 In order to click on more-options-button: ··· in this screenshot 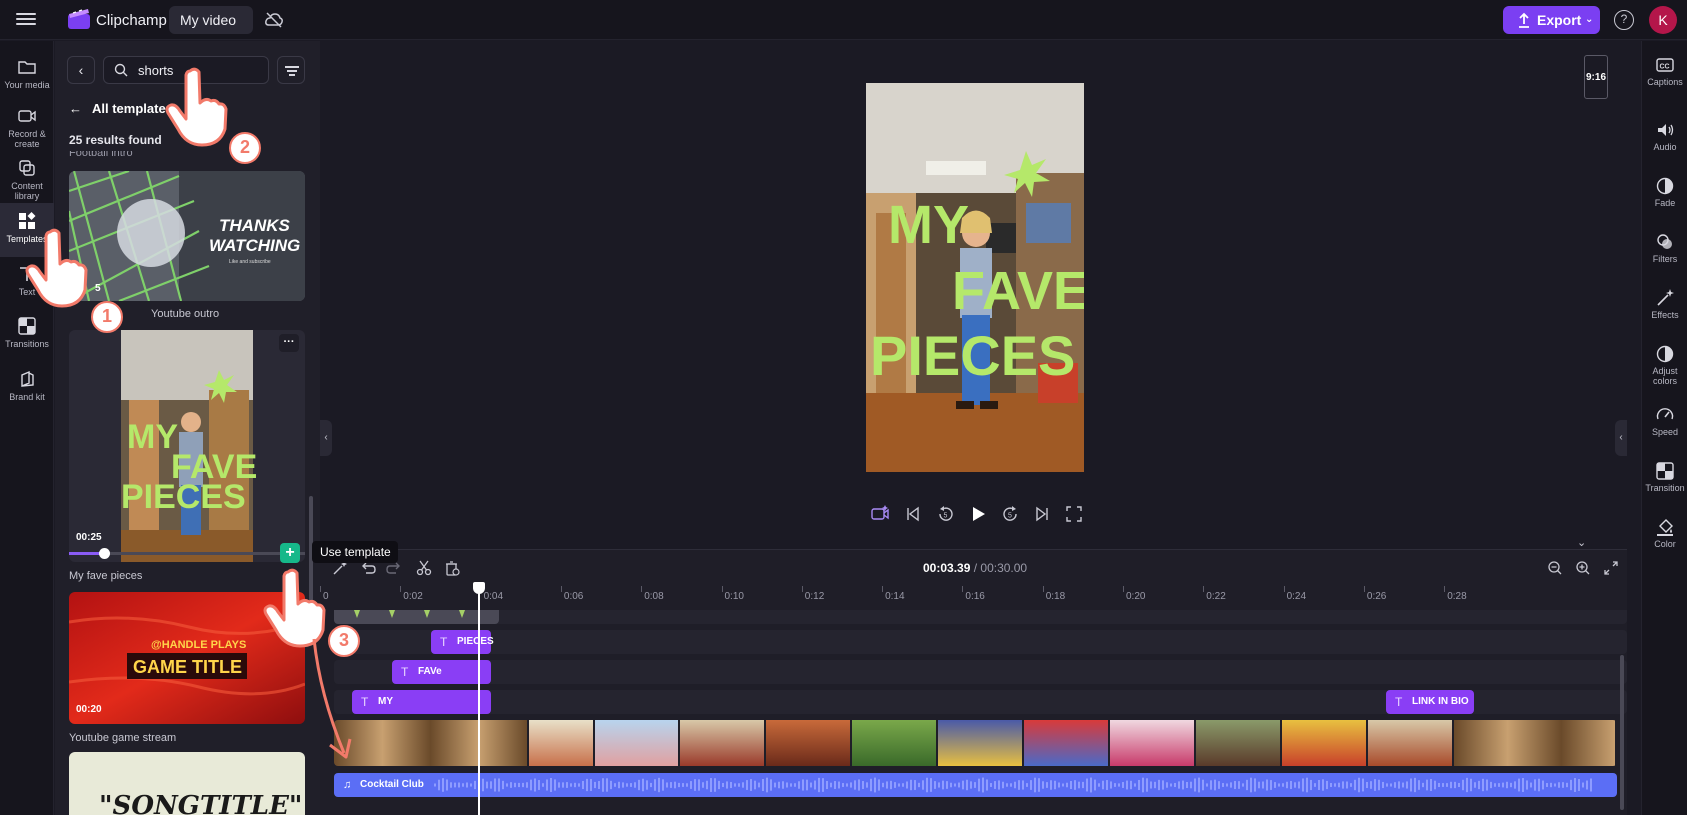, I will do `click(289, 343)`.